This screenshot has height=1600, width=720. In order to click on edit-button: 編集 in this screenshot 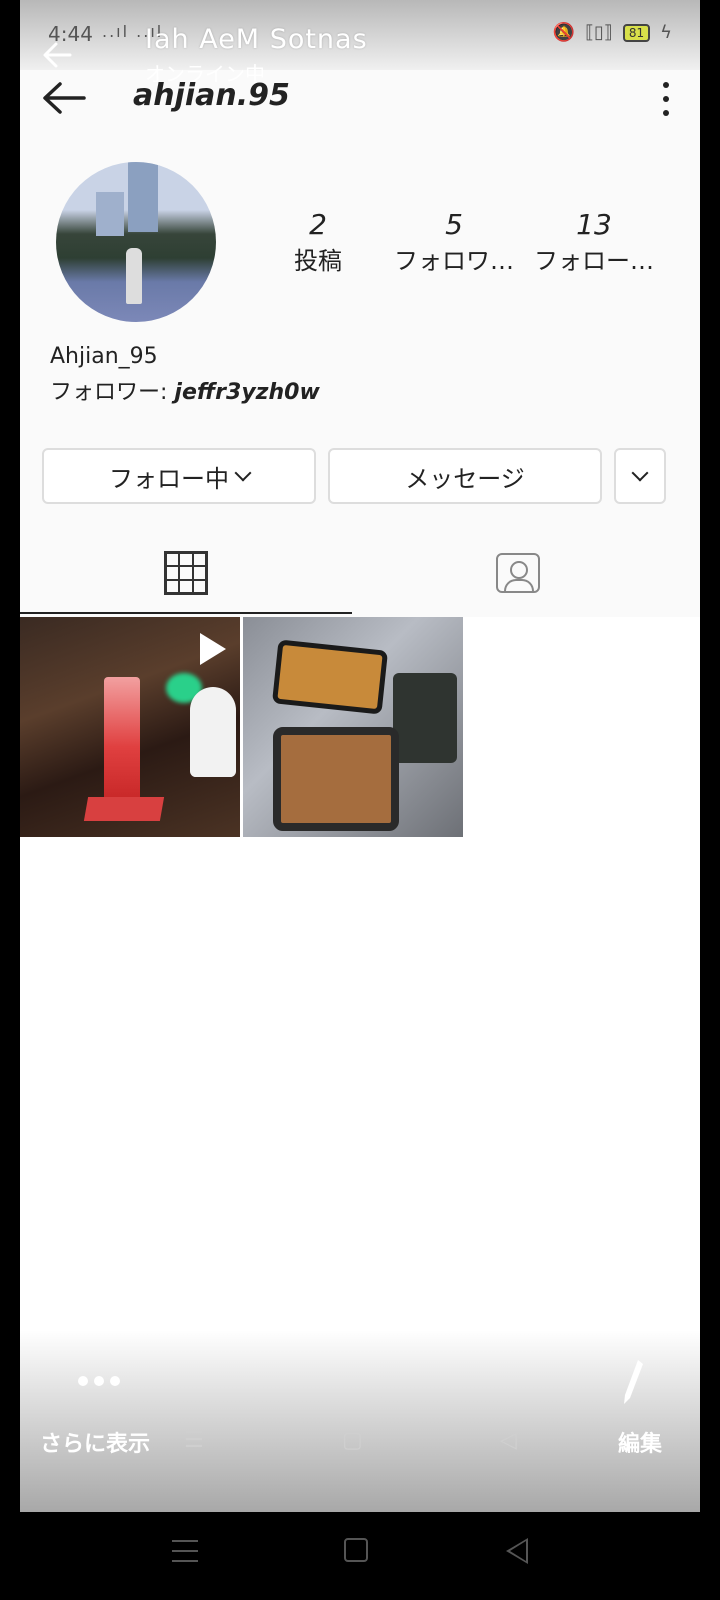, I will do `click(640, 1442)`.